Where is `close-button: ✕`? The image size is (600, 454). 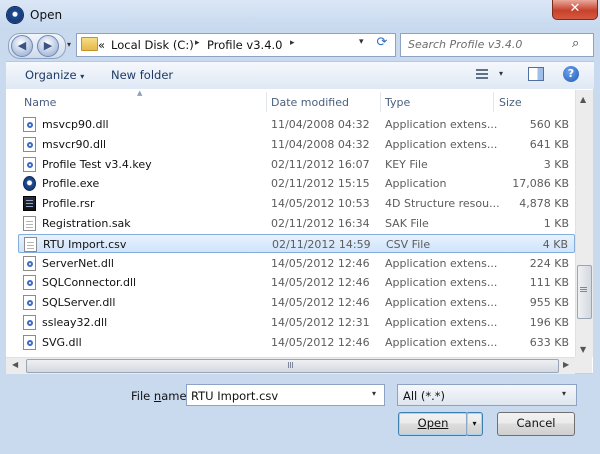 close-button: ✕ is located at coordinates (575, 10).